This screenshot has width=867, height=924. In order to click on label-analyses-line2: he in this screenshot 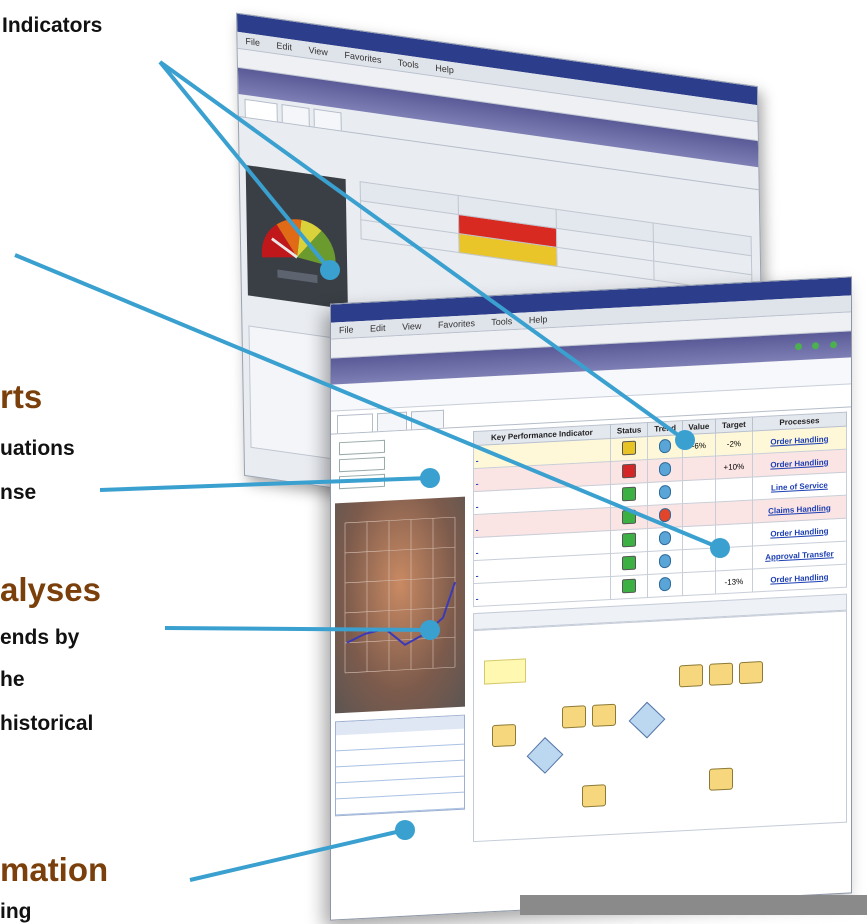, I will do `click(12, 679)`.